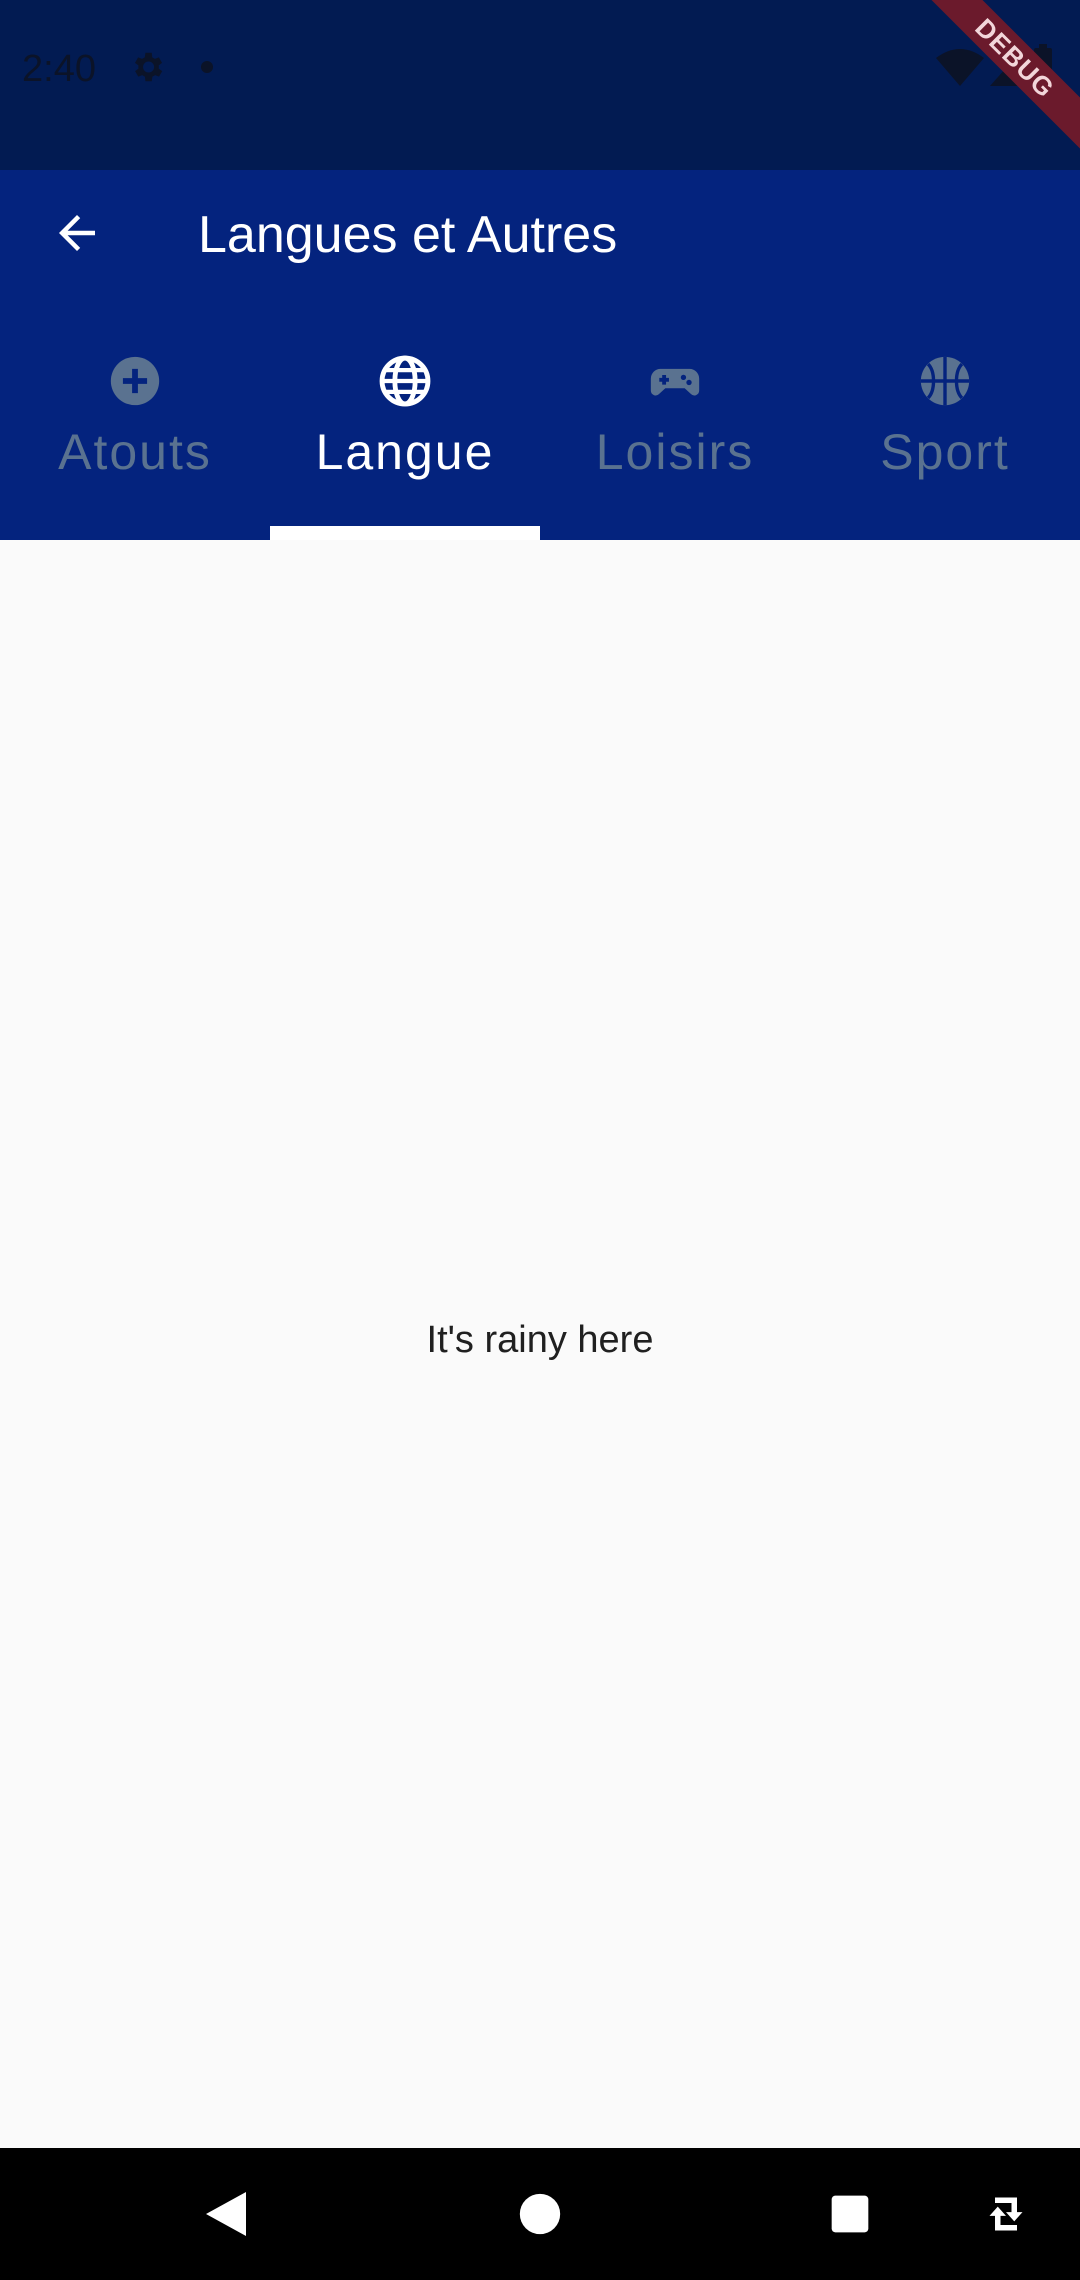 This screenshot has height=2280, width=1080. I want to click on body-message: It's rainy here, so click(540, 1340).